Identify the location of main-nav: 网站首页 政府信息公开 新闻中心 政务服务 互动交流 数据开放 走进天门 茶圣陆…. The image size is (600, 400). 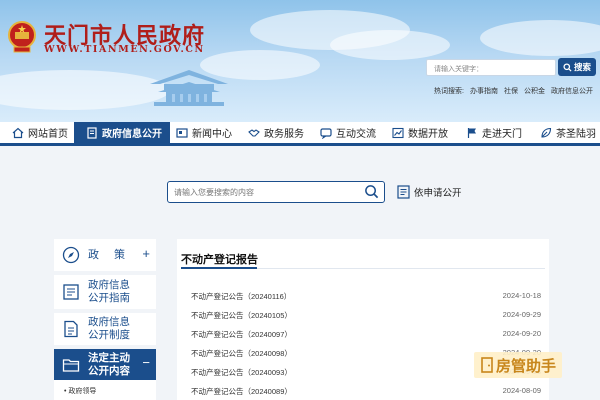
(300, 134).